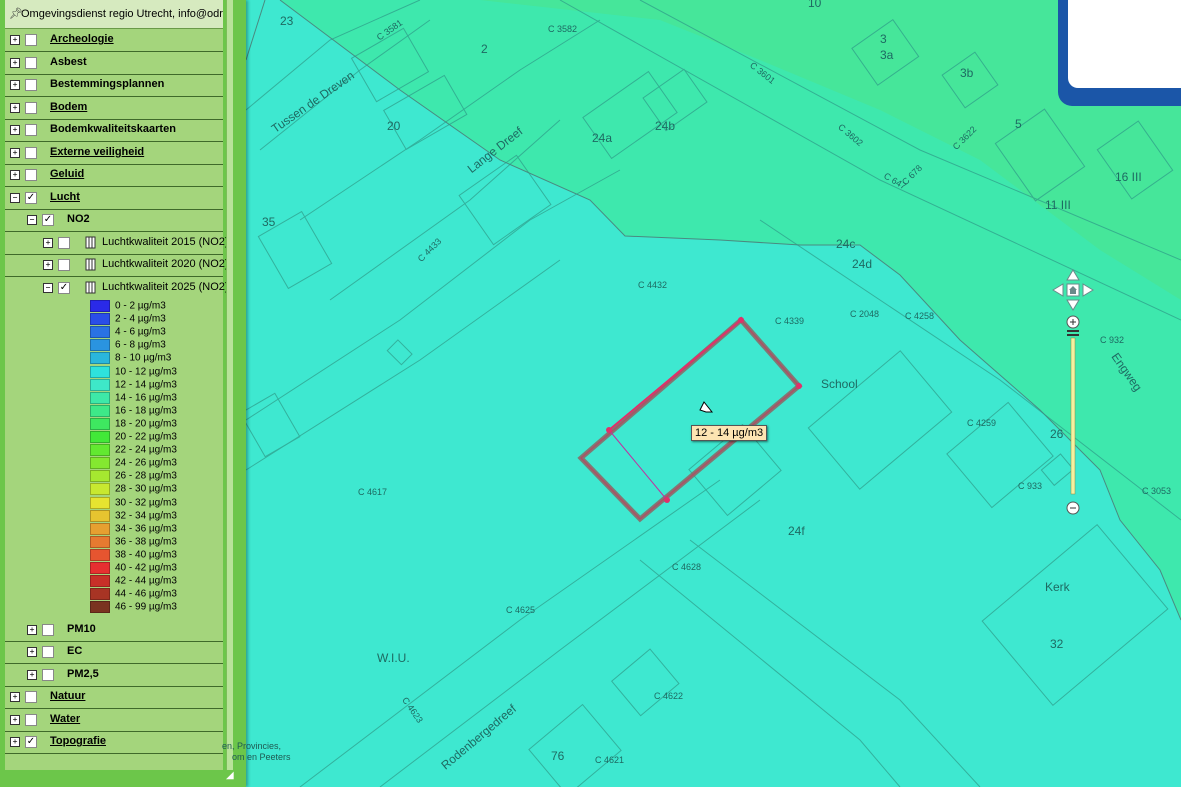 Image resolution: width=1181 pixels, height=787 pixels. What do you see at coordinates (78, 219) in the screenshot?
I see `layer-label: NO2` at bounding box center [78, 219].